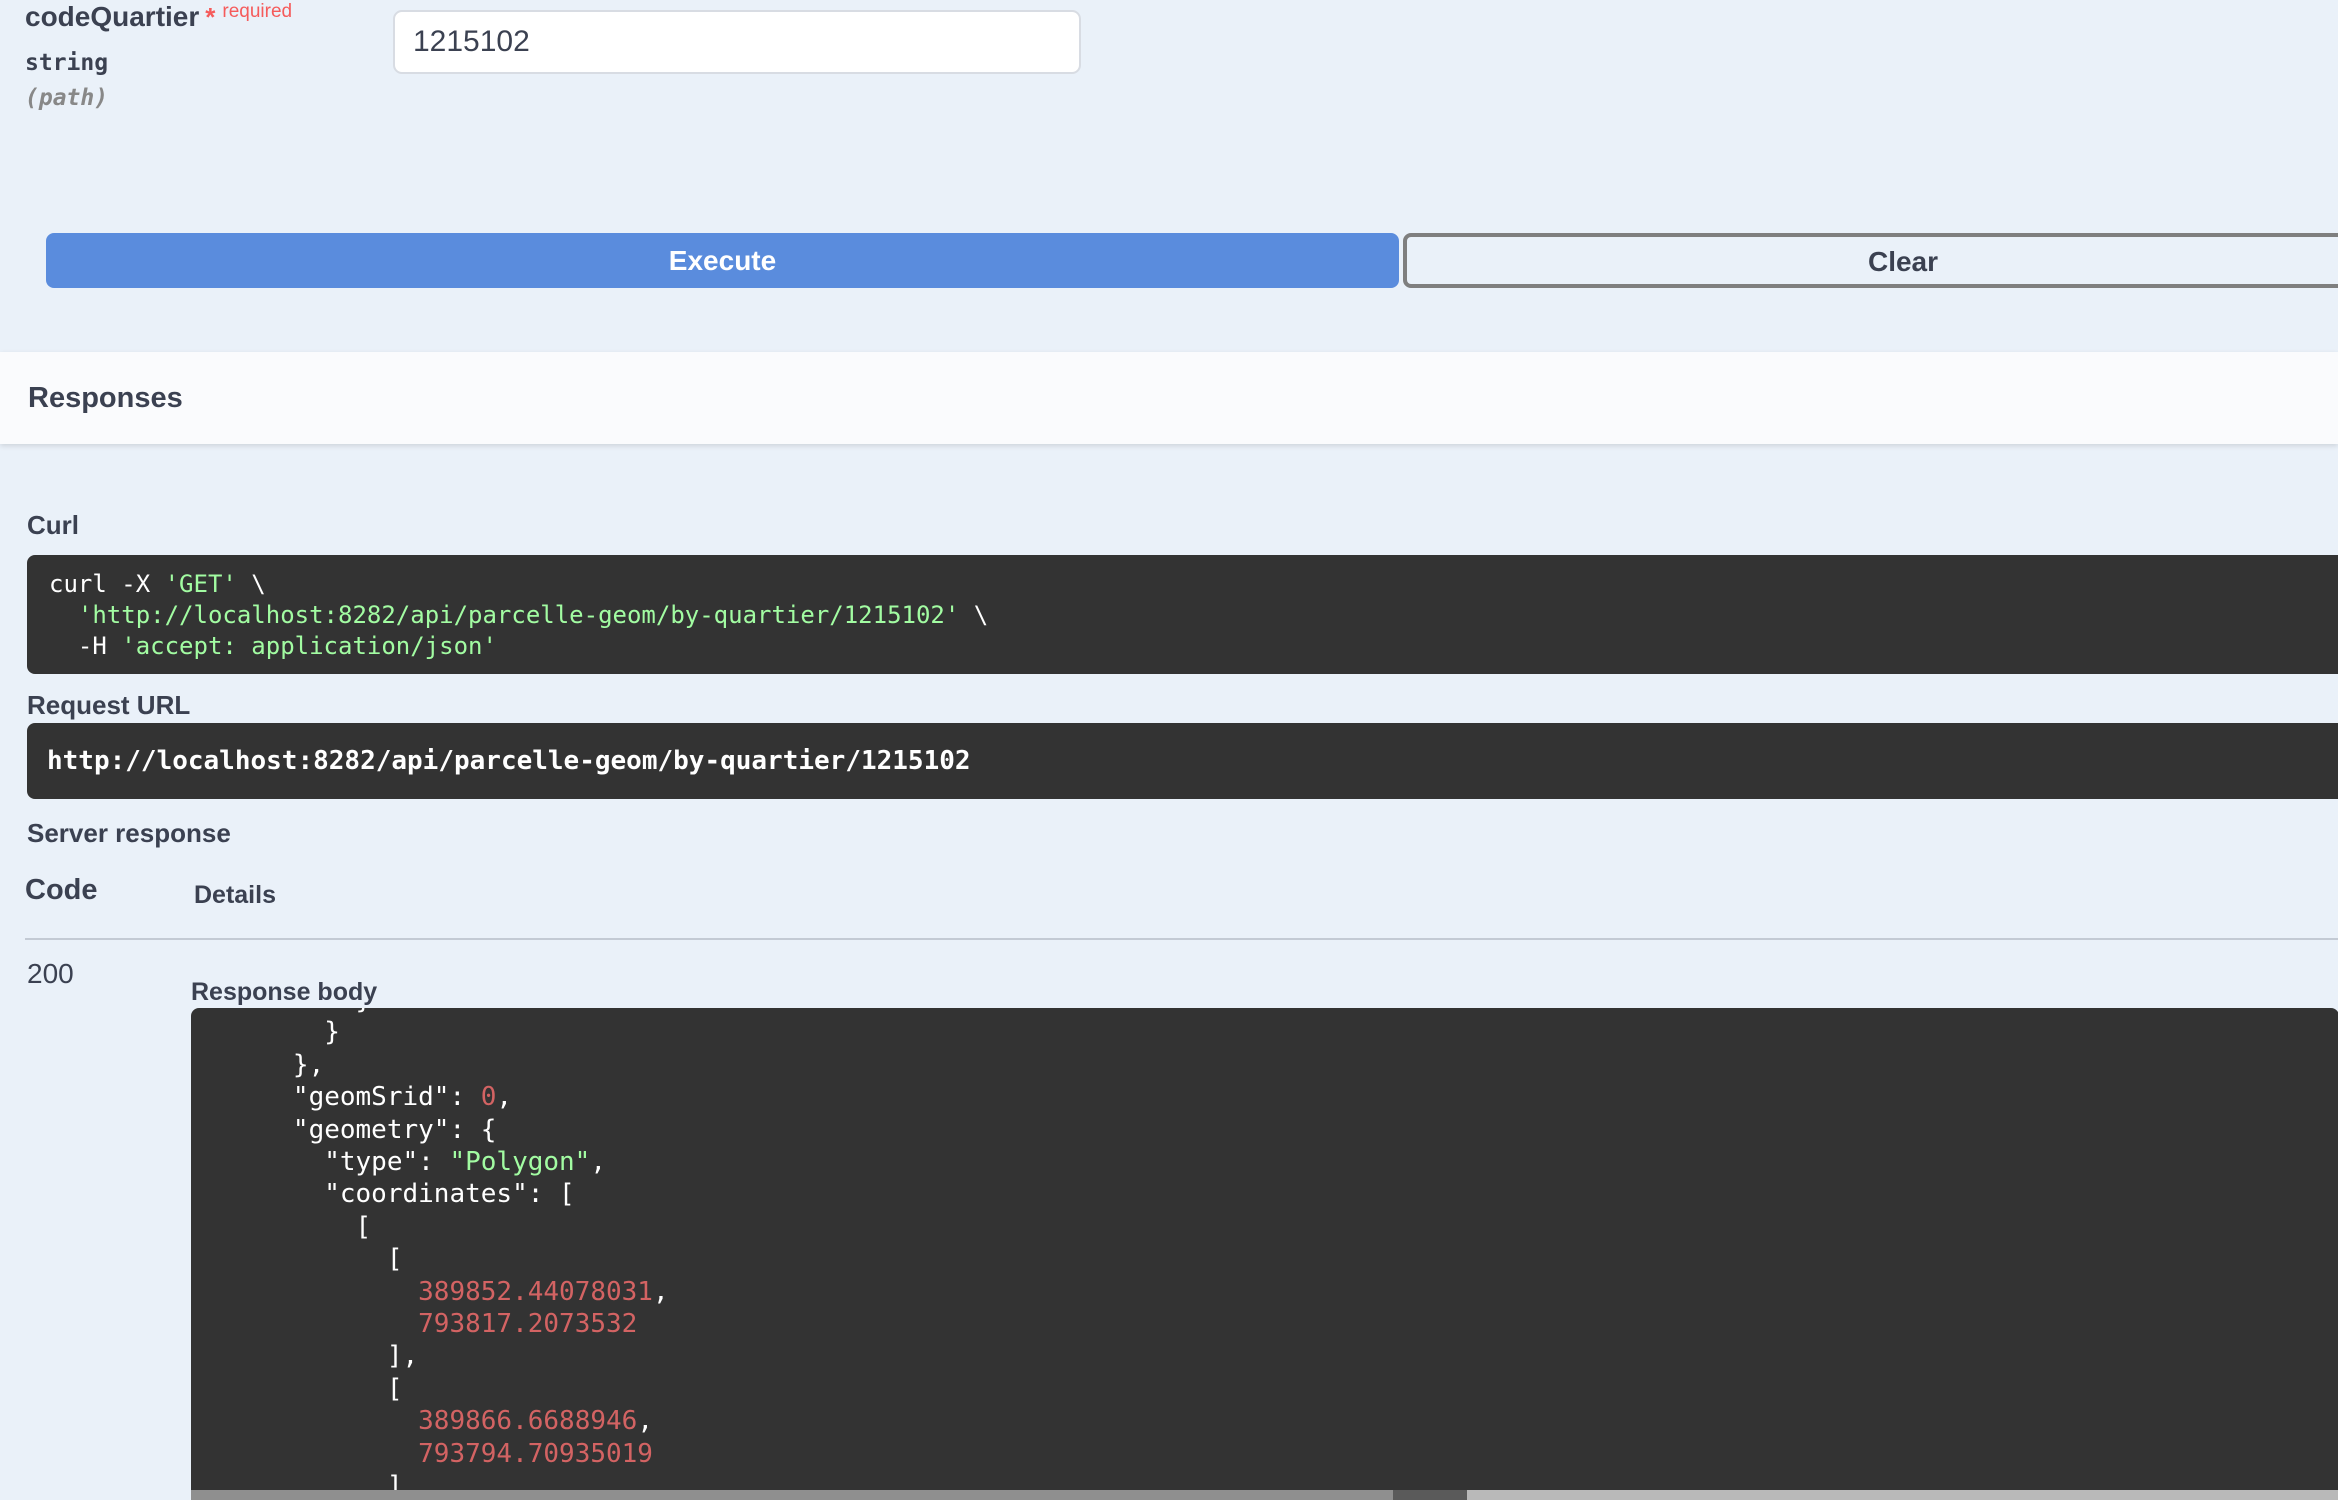 The height and width of the screenshot is (1500, 2338). I want to click on responses-section-header: Responses, so click(1169, 398).